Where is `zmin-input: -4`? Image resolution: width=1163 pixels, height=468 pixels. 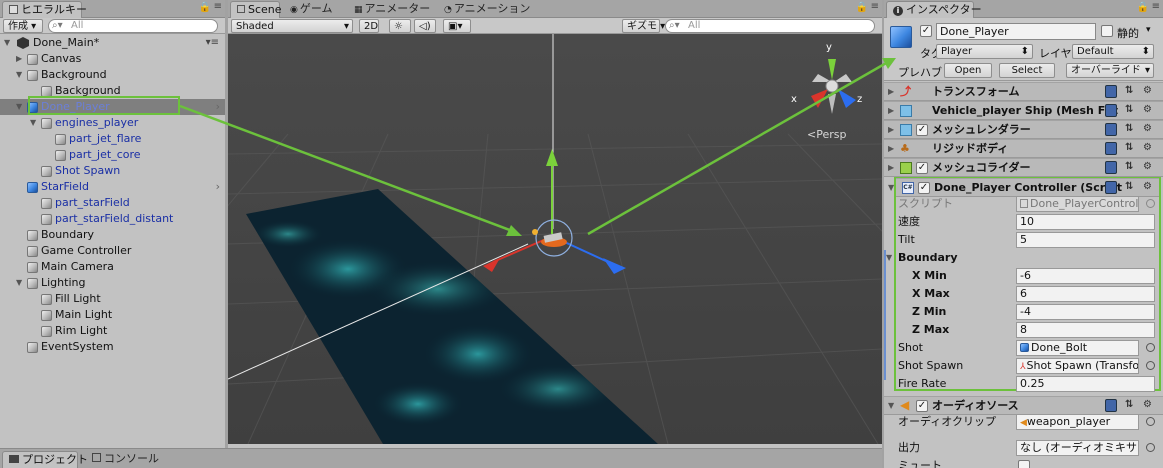
zmin-input: -4 is located at coordinates (1085, 312).